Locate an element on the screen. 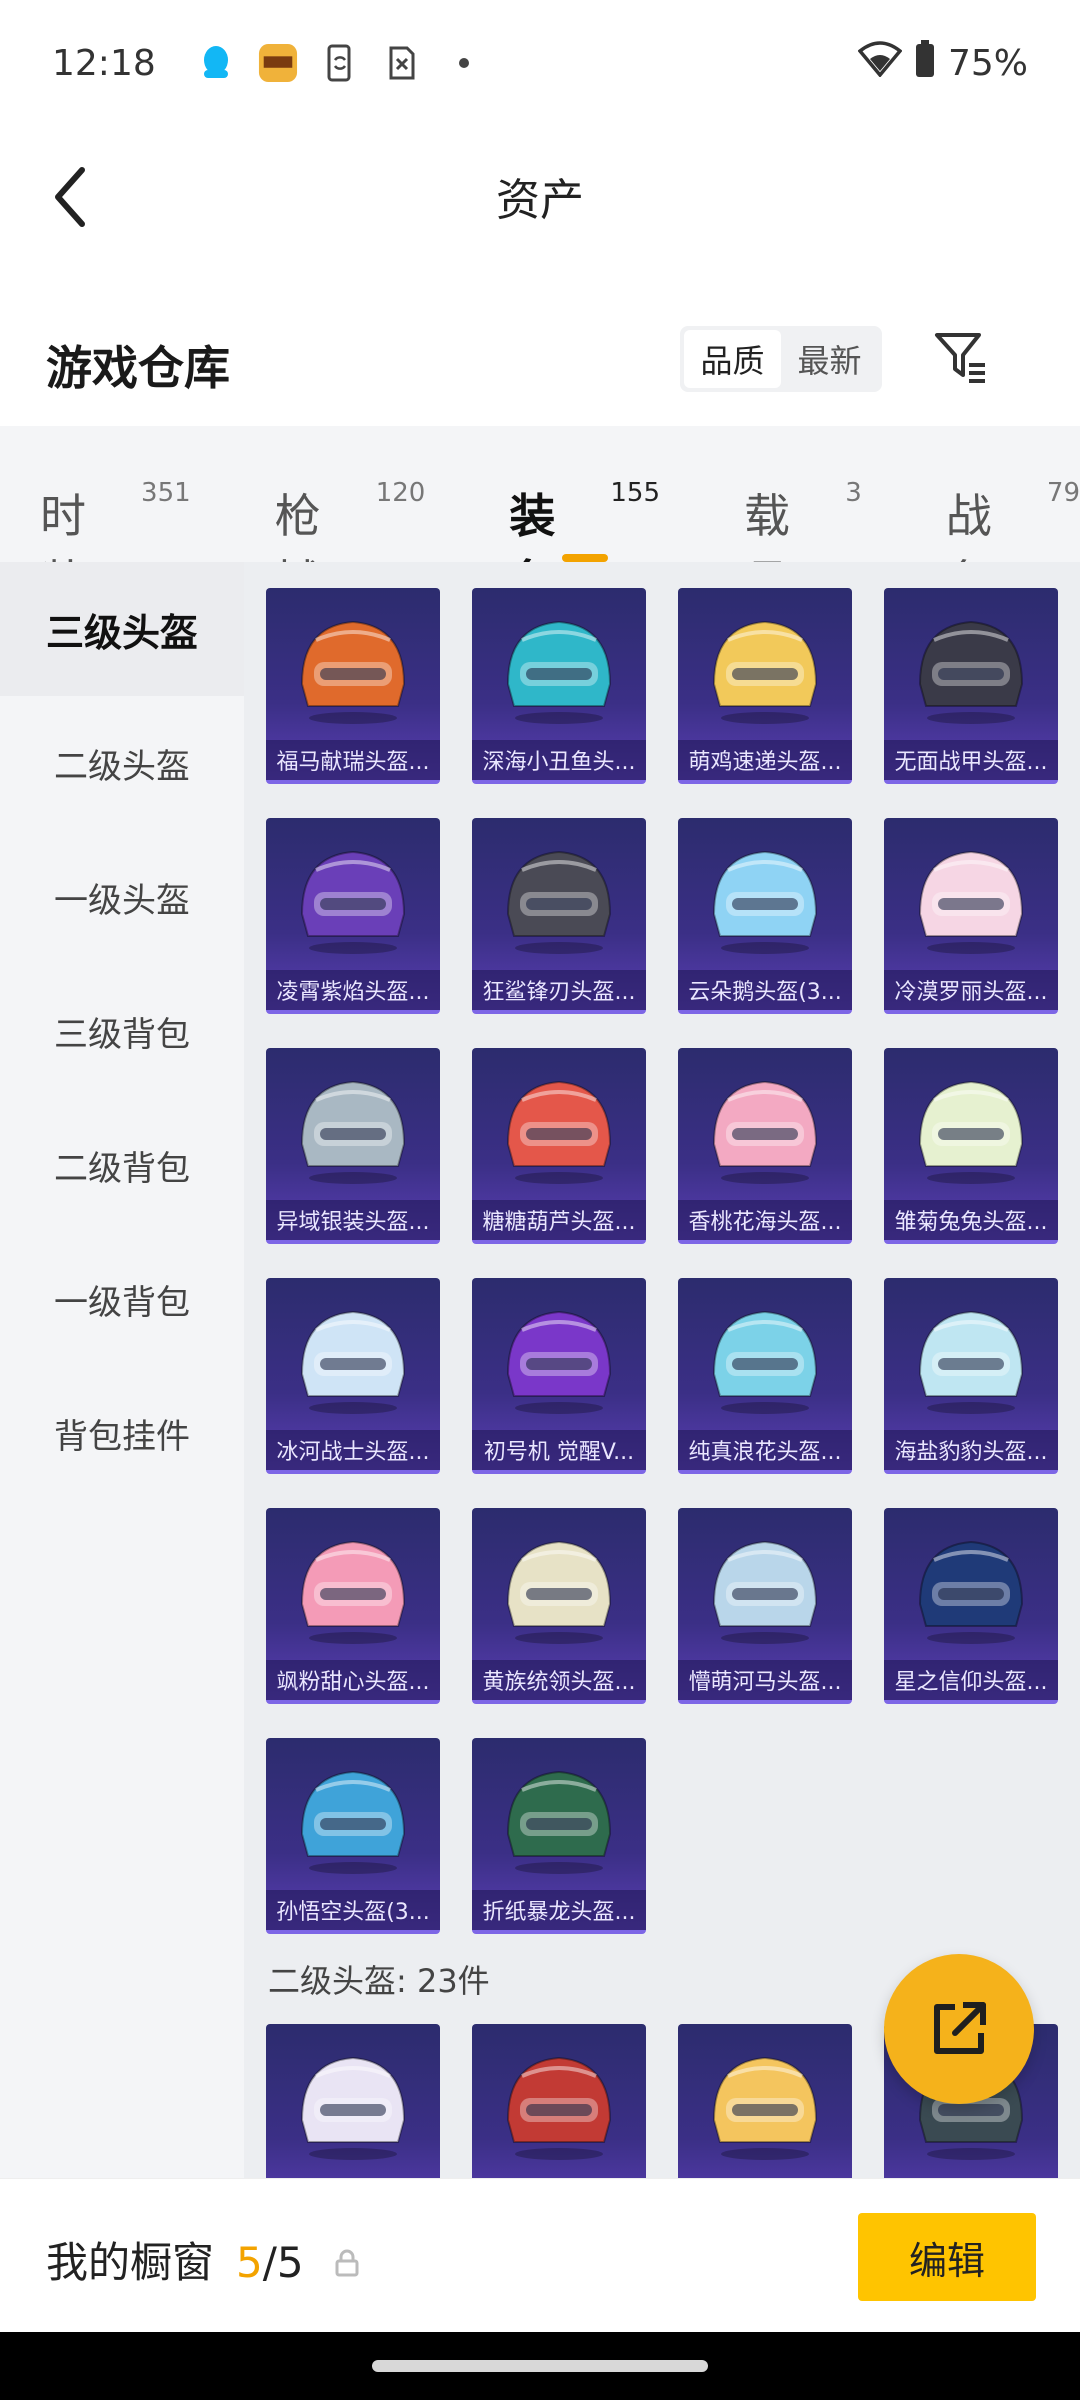  warehouse-title: 游戏仓库 is located at coordinates (138, 368).